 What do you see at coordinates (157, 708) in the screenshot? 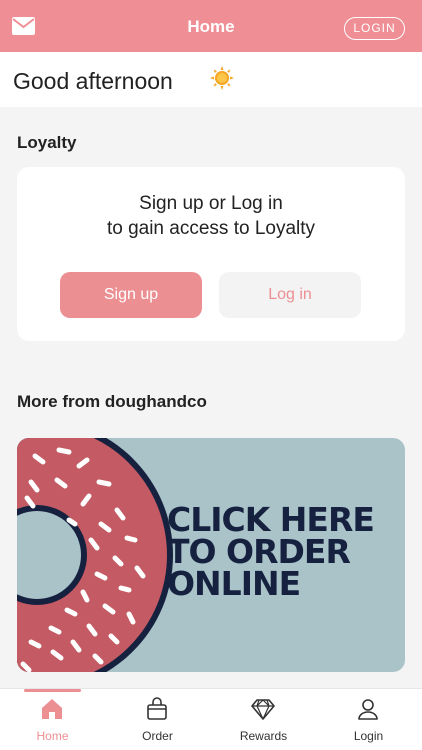
I see `bag-icon` at bounding box center [157, 708].